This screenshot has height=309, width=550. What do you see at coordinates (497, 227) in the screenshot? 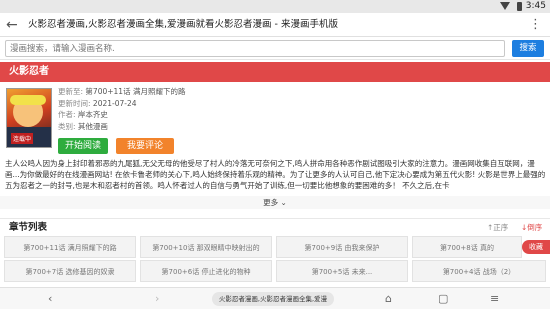
I see `sort-ascending-button: ↑正序` at bounding box center [497, 227].